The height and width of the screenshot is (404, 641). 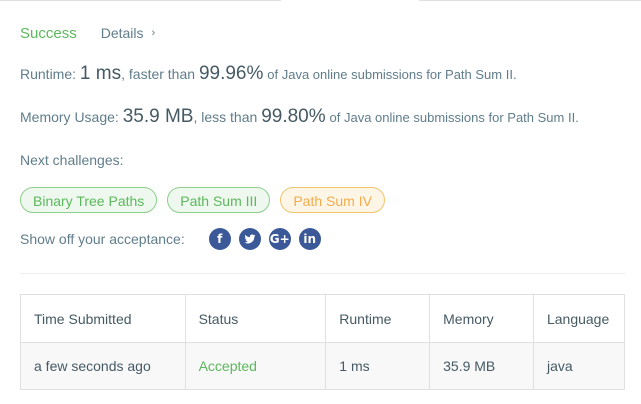 I want to click on share-label: Show off your acceptance:, so click(x=102, y=239).